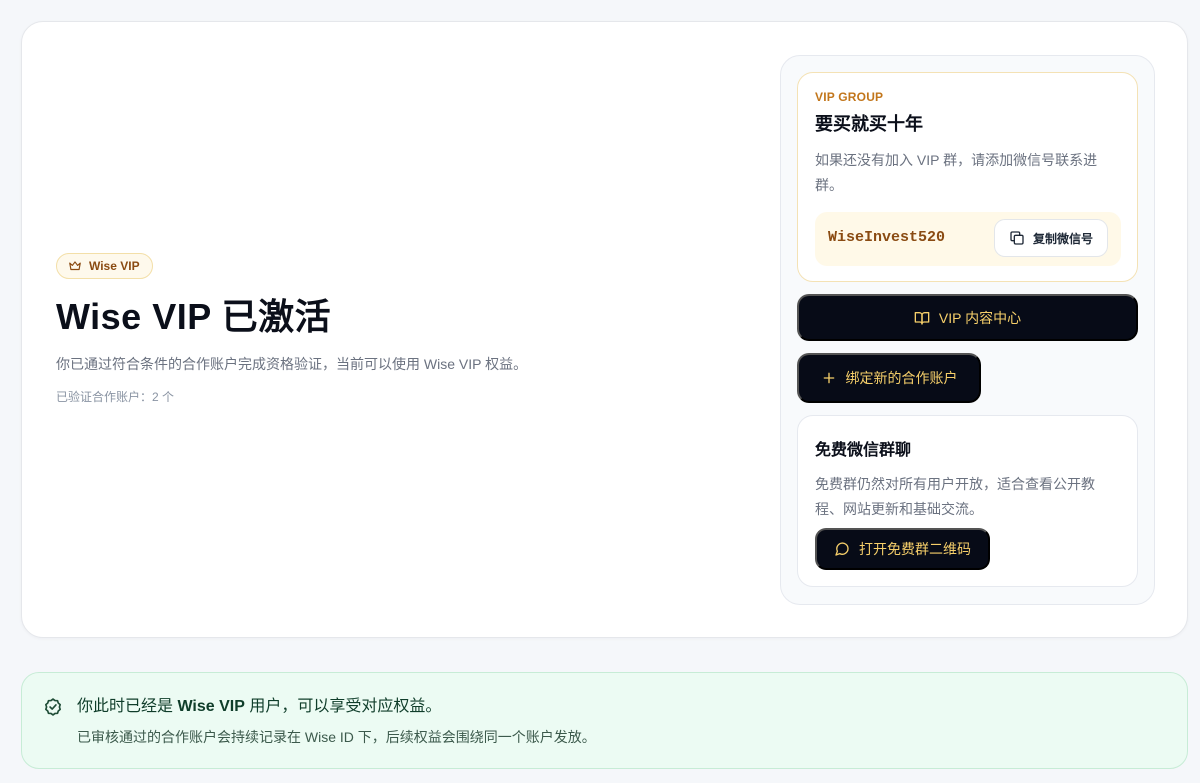 Image resolution: width=1200 pixels, height=783 pixels. Describe the element at coordinates (115, 397) in the screenshot. I see `verified-accounts-count: 已验证合作账户：2 个` at that location.